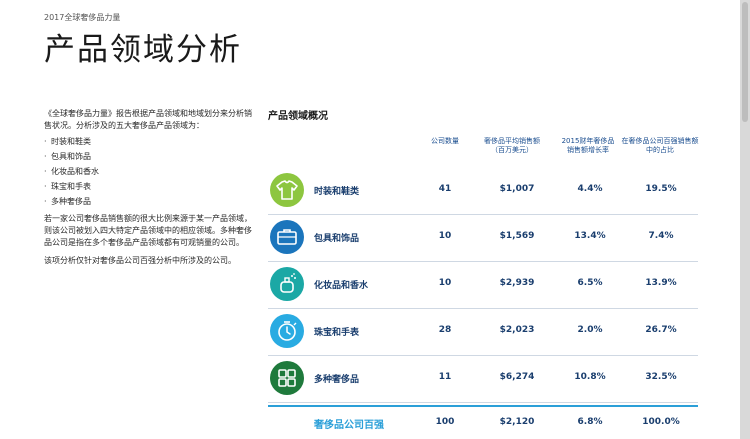 The image size is (750, 439). I want to click on category-list: 时装和鞋类 包具和饰品 化妆品和香水 珠宝和手表 多种奢侈品, so click(150, 171).